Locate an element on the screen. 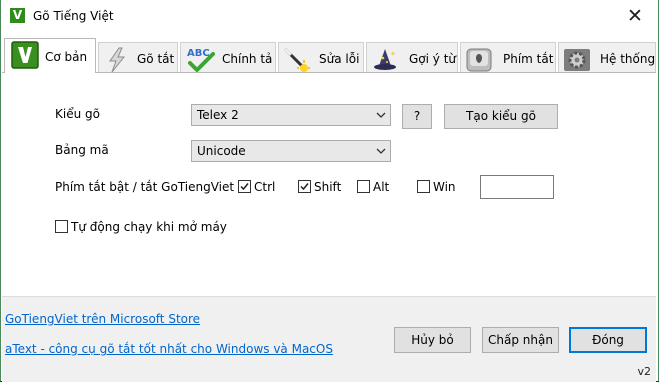  typing-method-select: Telex 2 is located at coordinates (291, 115).